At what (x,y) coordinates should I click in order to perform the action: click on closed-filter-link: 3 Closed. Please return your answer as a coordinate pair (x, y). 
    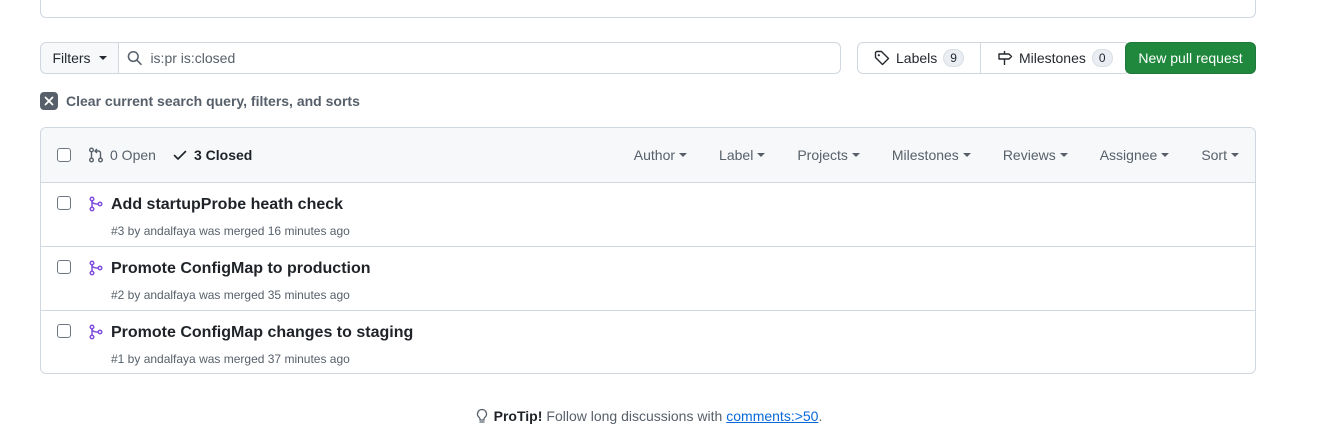
    Looking at the image, I should click on (212, 155).